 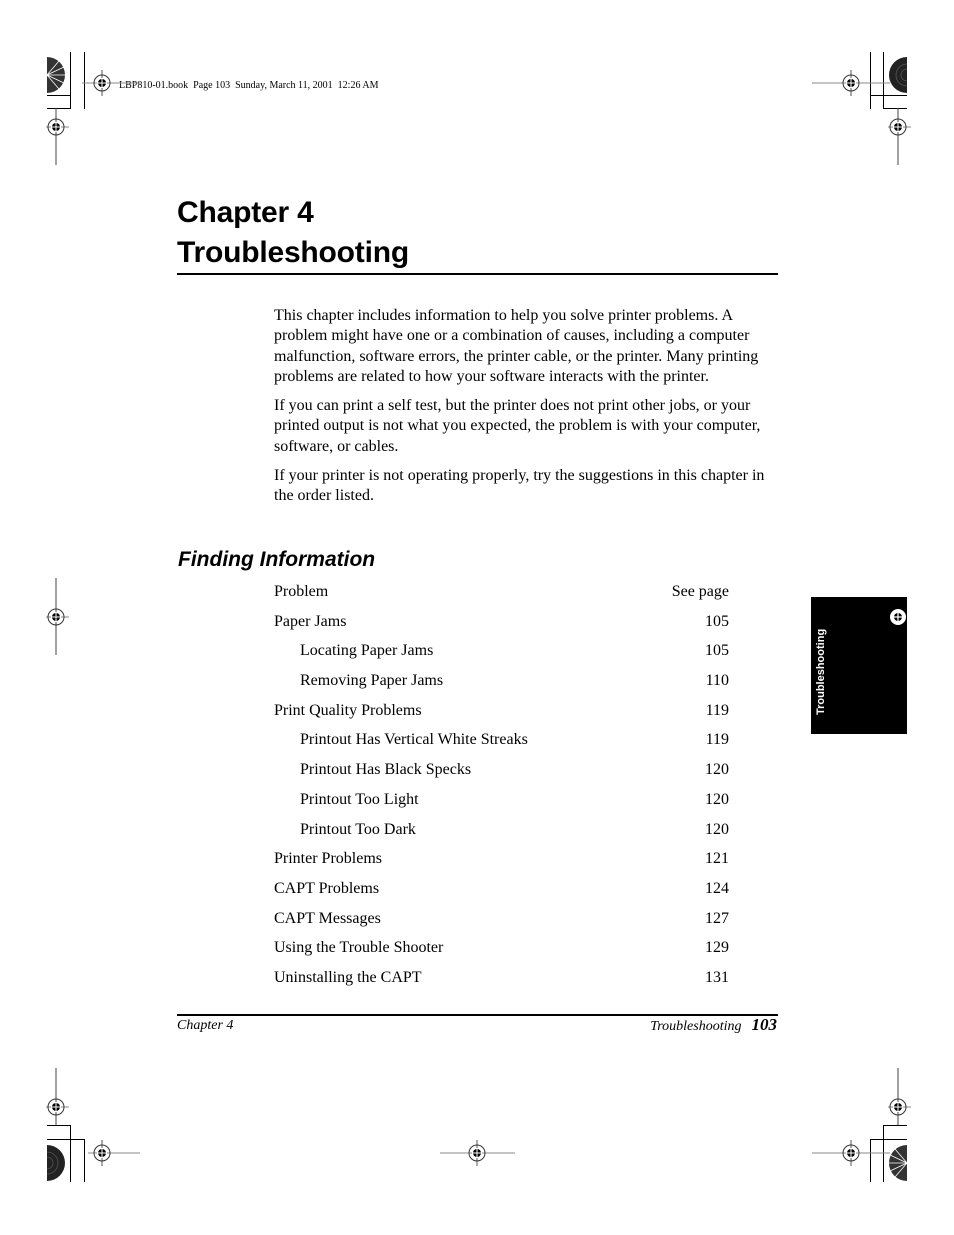 I want to click on table-row: Print Quality Problems 119, so click(x=501, y=714).